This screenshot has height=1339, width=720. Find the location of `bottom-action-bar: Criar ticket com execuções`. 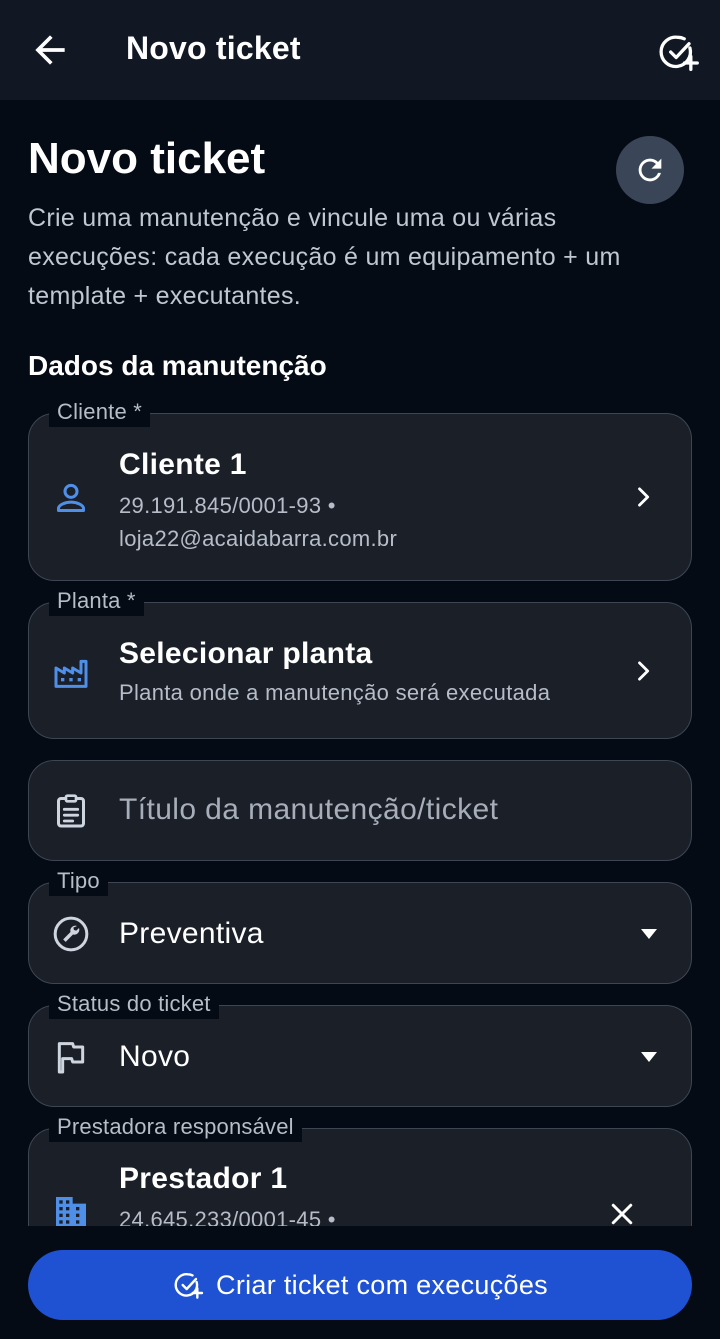

bottom-action-bar: Criar ticket com execuções is located at coordinates (360, 1282).